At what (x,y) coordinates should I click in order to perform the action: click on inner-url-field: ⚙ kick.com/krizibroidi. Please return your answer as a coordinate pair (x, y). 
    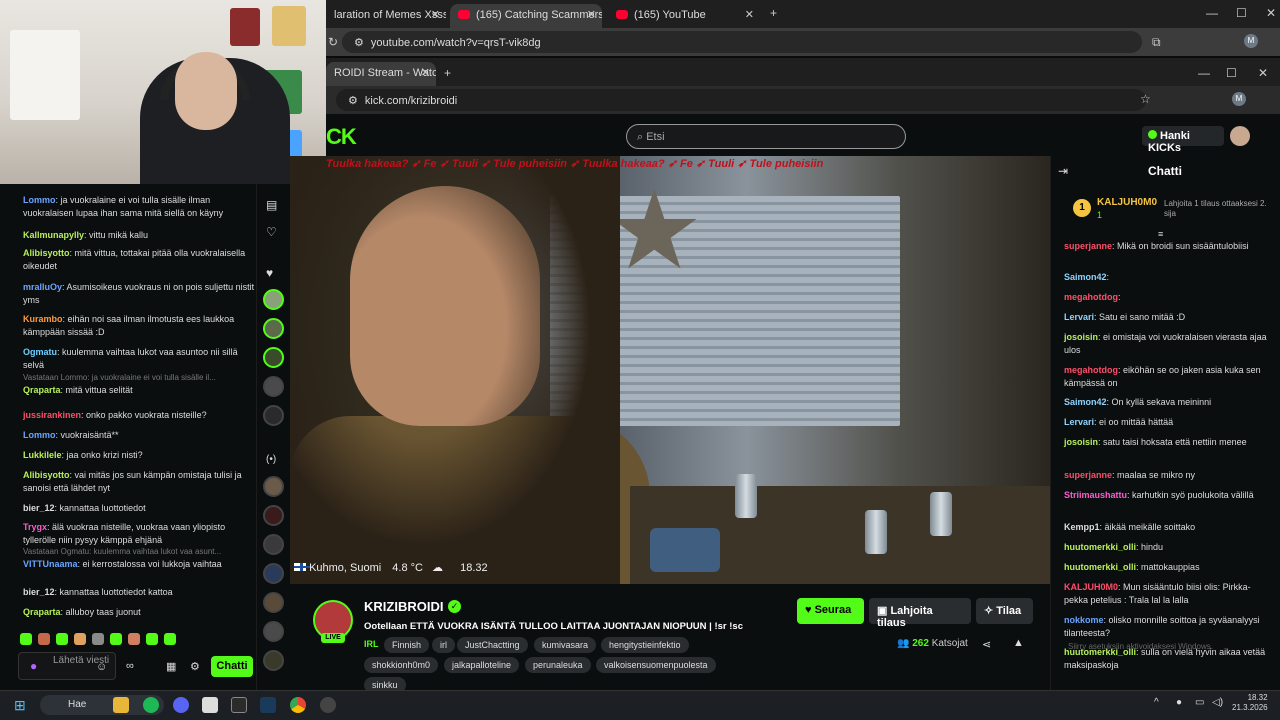
    Looking at the image, I should click on (741, 100).